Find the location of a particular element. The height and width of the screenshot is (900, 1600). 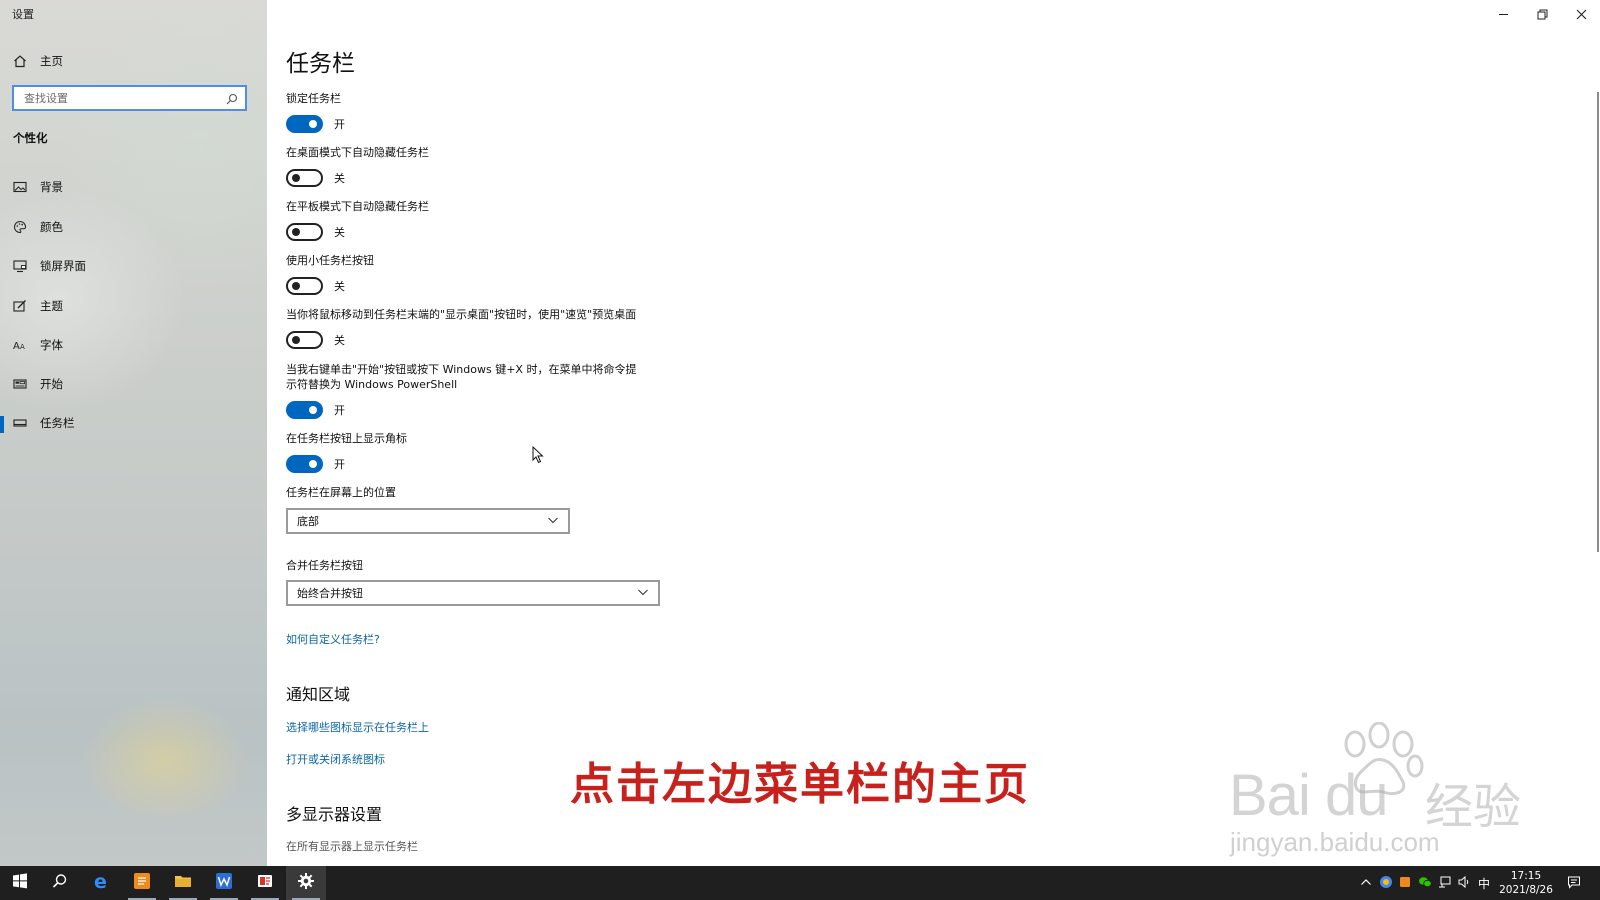

settings-gear-icon is located at coordinates (306, 883).